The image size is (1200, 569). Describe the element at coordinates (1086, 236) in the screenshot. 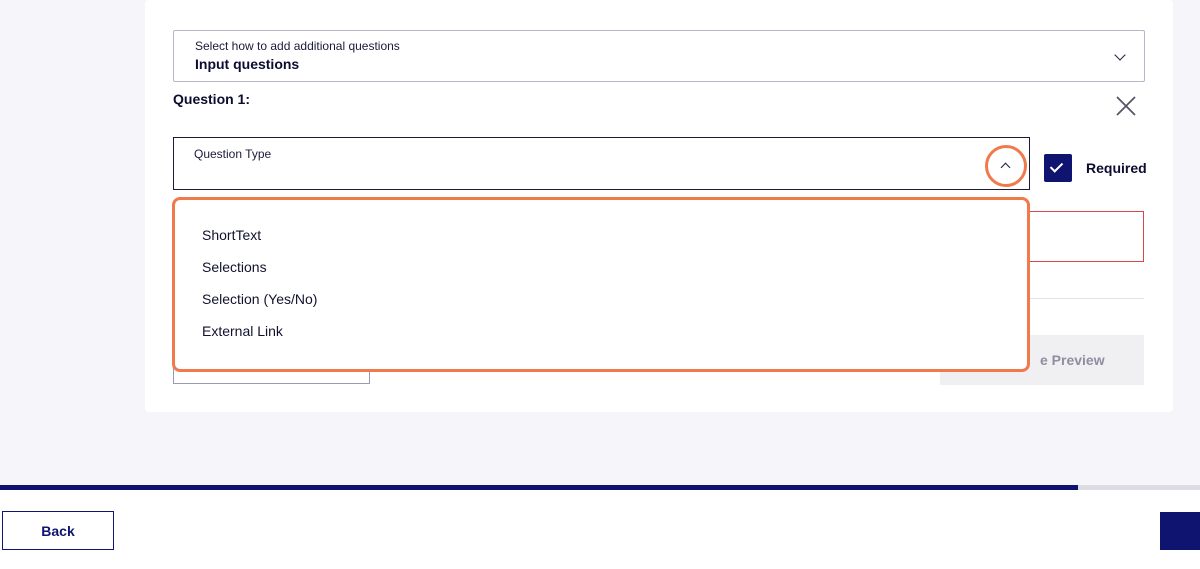

I see `error-field` at that location.